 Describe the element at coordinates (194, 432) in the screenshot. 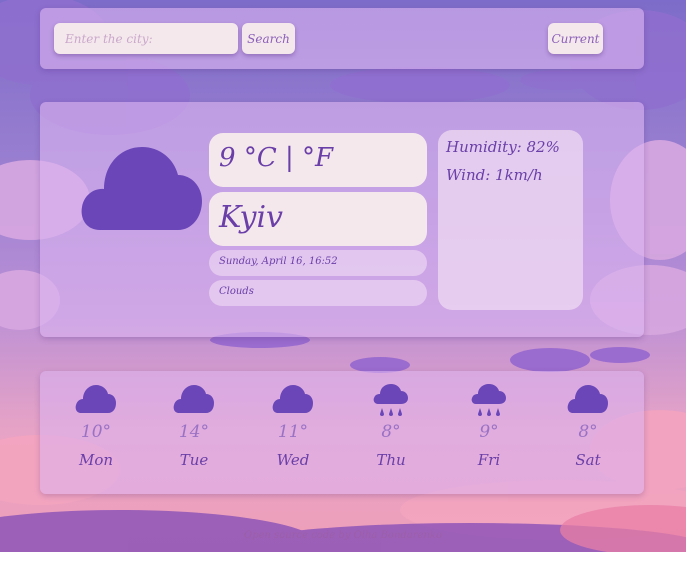

I see `forecast-temp: 14°` at that location.